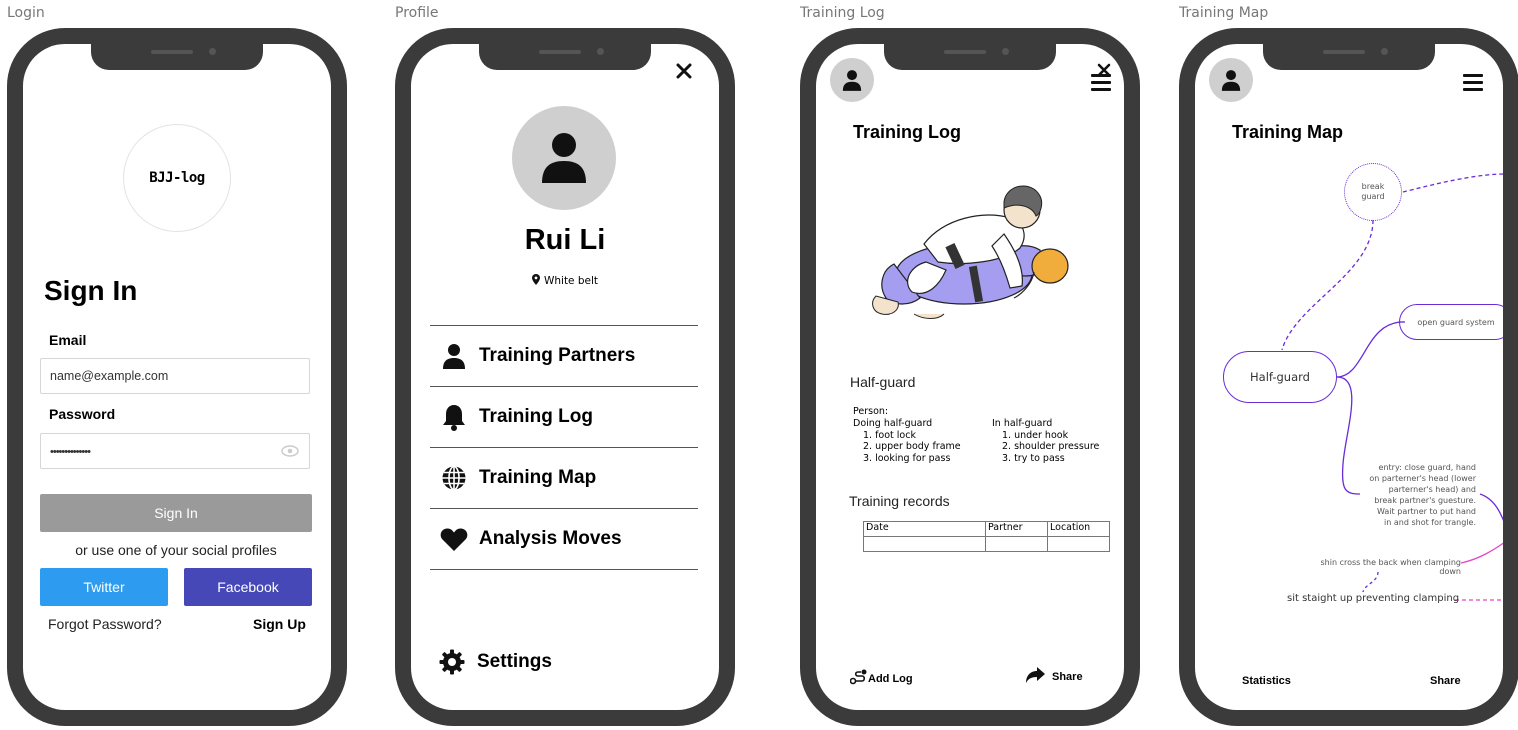 The image size is (1518, 730). Describe the element at coordinates (514, 661) in the screenshot. I see `settings-label: Settings` at that location.